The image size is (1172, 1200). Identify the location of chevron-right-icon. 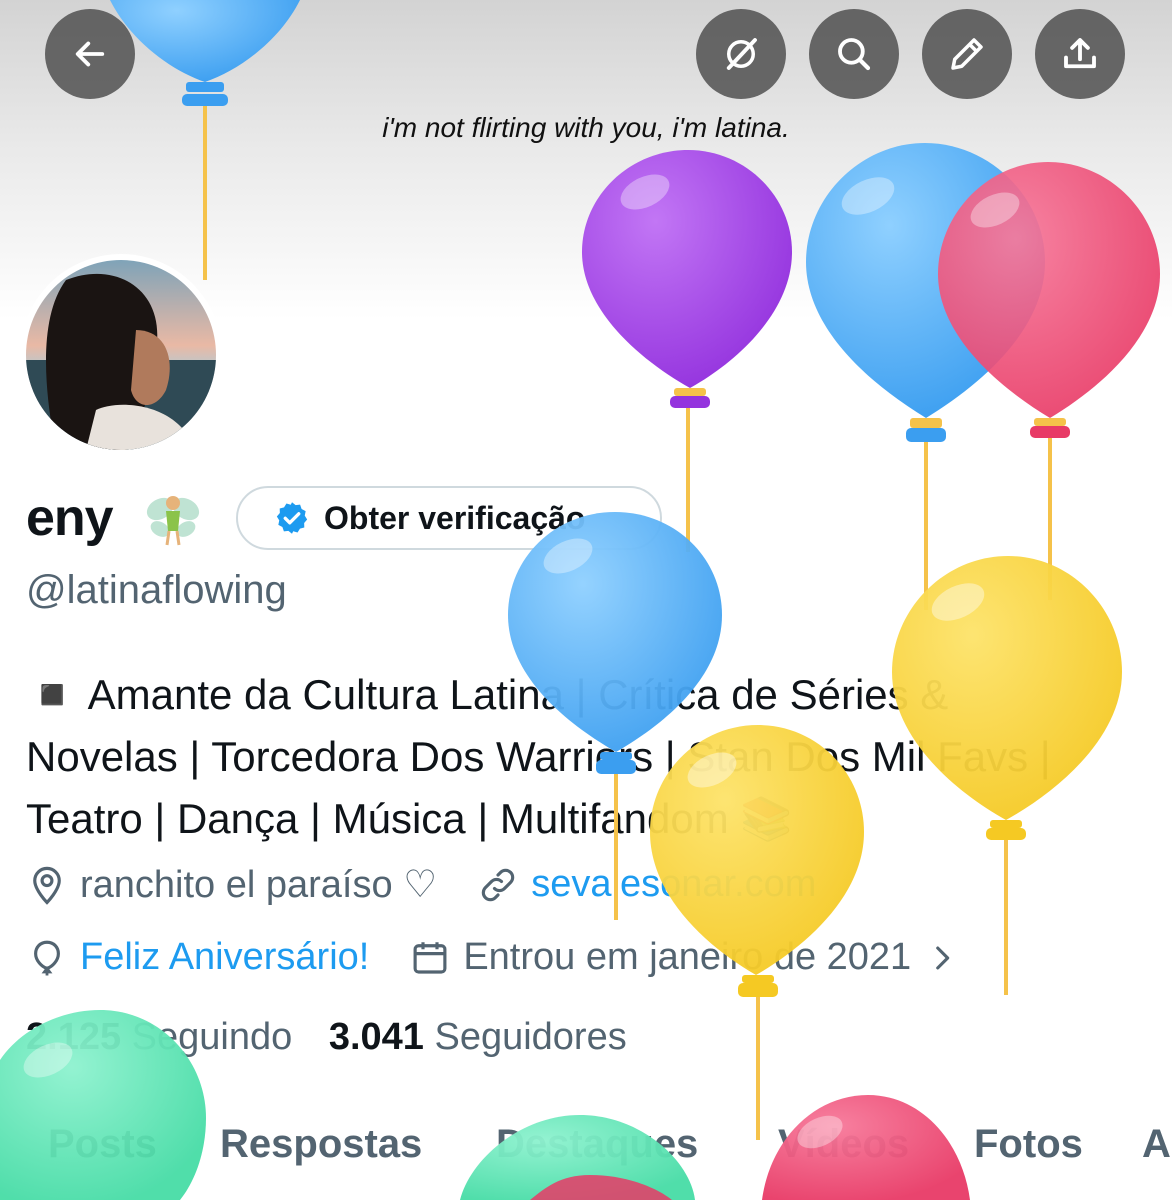
(942, 958).